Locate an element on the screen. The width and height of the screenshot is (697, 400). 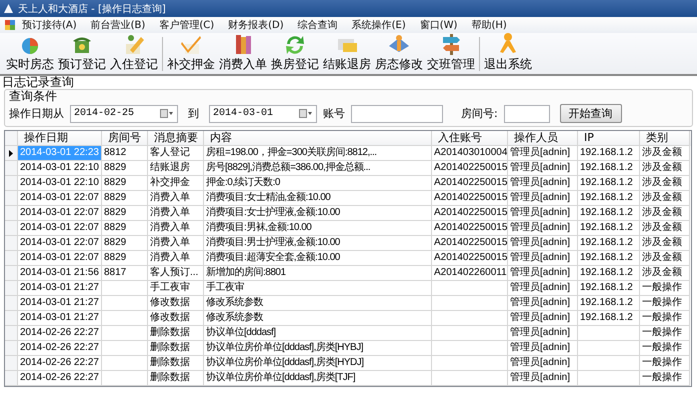
date-picker: 2014-03-01 is located at coordinates (263, 113).